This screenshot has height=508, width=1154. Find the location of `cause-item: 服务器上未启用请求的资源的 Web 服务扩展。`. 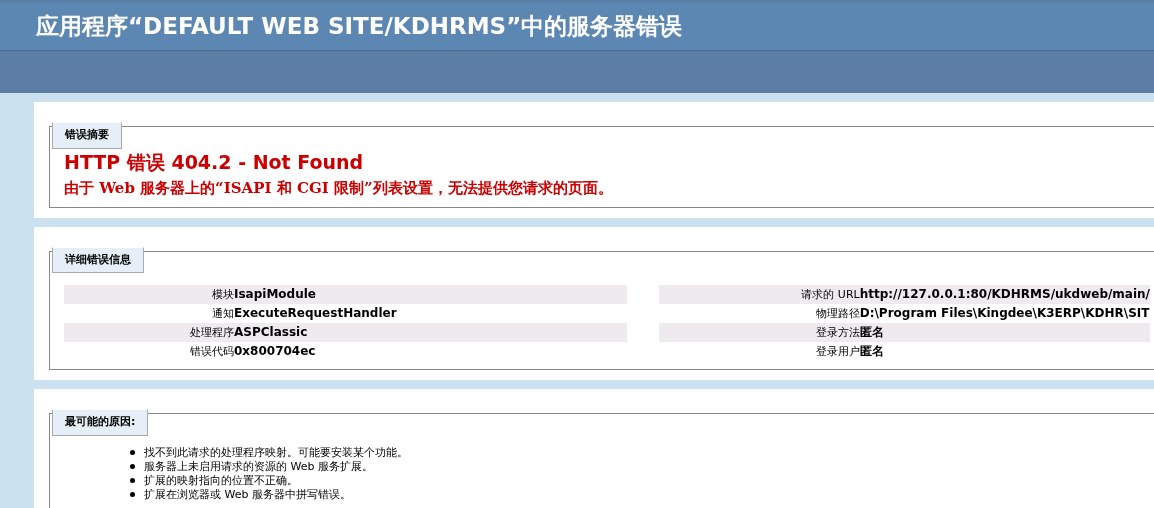

cause-item: 服务器上未启用请求的资源的 Web 服务扩展。 is located at coordinates (258, 466).